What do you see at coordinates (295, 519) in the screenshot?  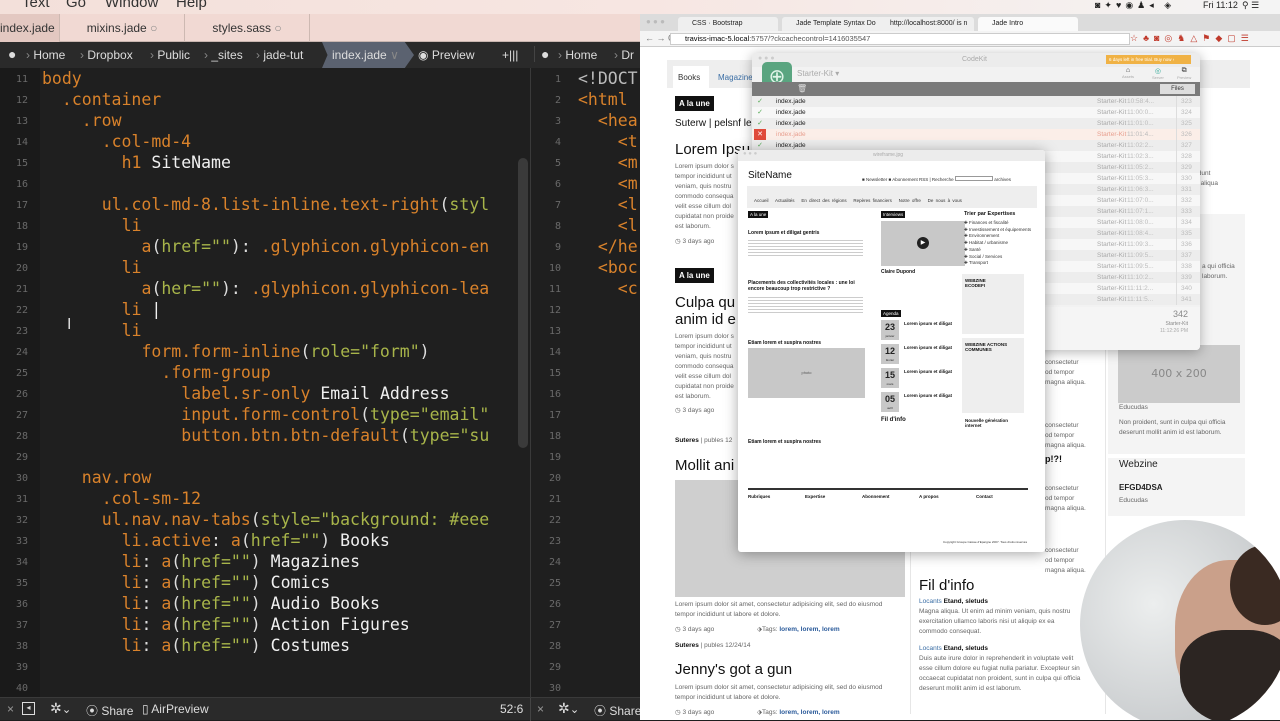 I see `code-line: ul.nav.nav-tabs(style="background: #eee` at bounding box center [295, 519].